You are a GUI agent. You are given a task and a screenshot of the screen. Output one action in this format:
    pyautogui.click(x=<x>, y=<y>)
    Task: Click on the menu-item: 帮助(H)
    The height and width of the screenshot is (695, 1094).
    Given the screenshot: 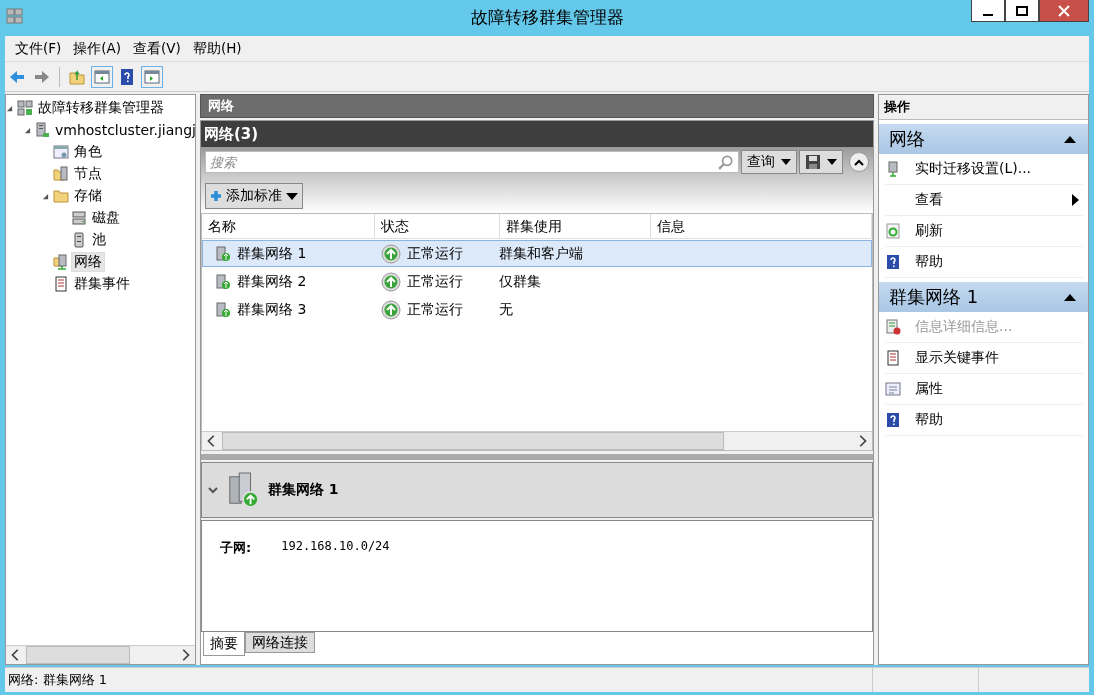 What is the action you would take?
    pyautogui.click(x=217, y=48)
    